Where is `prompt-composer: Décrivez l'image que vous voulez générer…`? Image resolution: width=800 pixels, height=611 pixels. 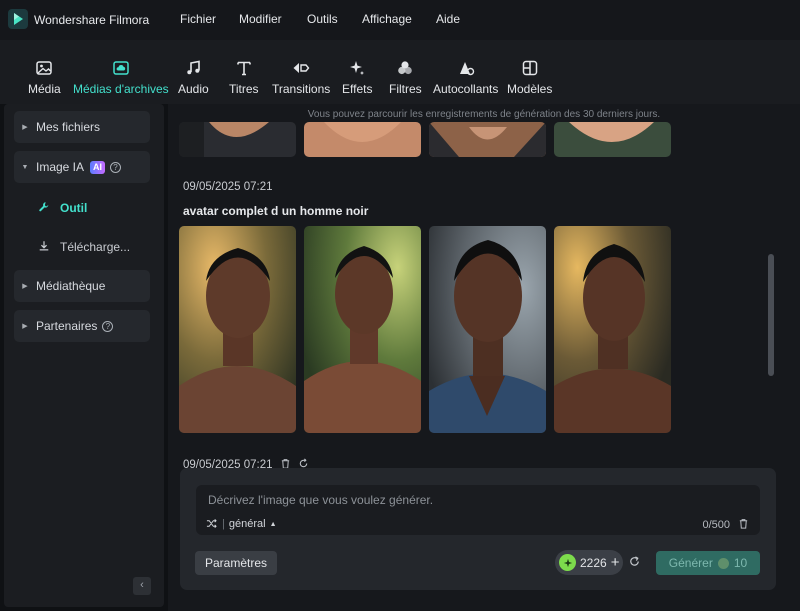
prompt-composer: Décrivez l'image que vous voulez générer… is located at coordinates (478, 529).